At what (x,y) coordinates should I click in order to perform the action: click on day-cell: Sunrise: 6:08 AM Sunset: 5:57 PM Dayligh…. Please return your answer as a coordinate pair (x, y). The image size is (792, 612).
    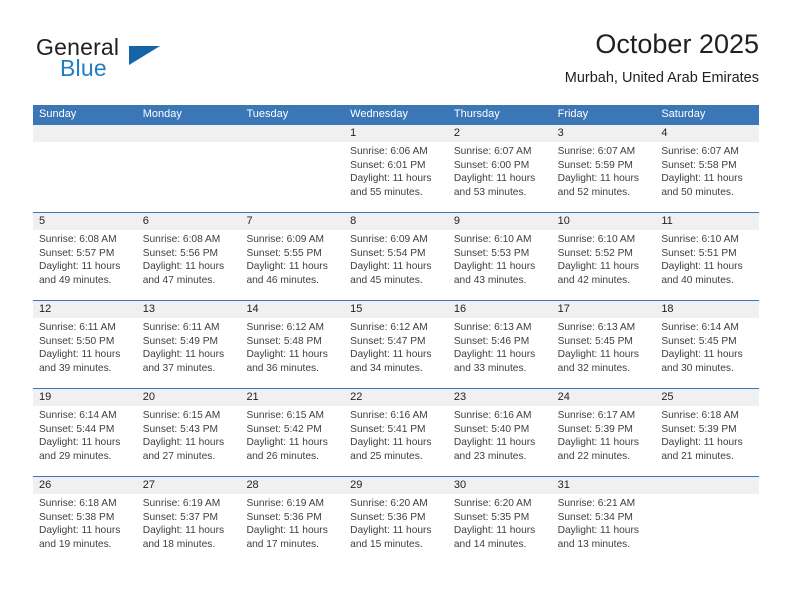
    Looking at the image, I should click on (85, 265).